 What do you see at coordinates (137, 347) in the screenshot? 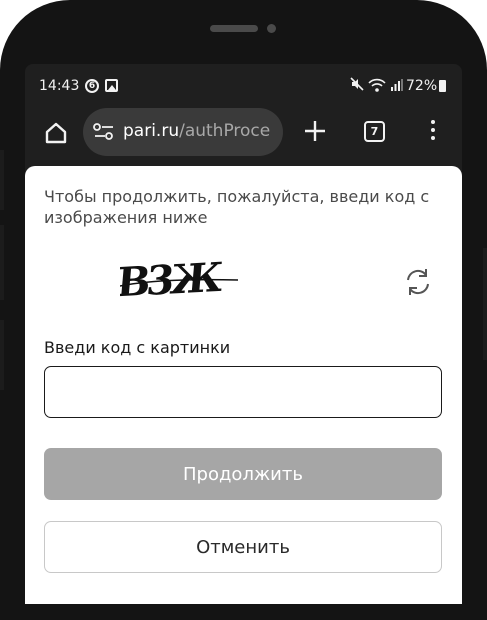
I see `captcha-input-label: Введи код с картинки` at bounding box center [137, 347].